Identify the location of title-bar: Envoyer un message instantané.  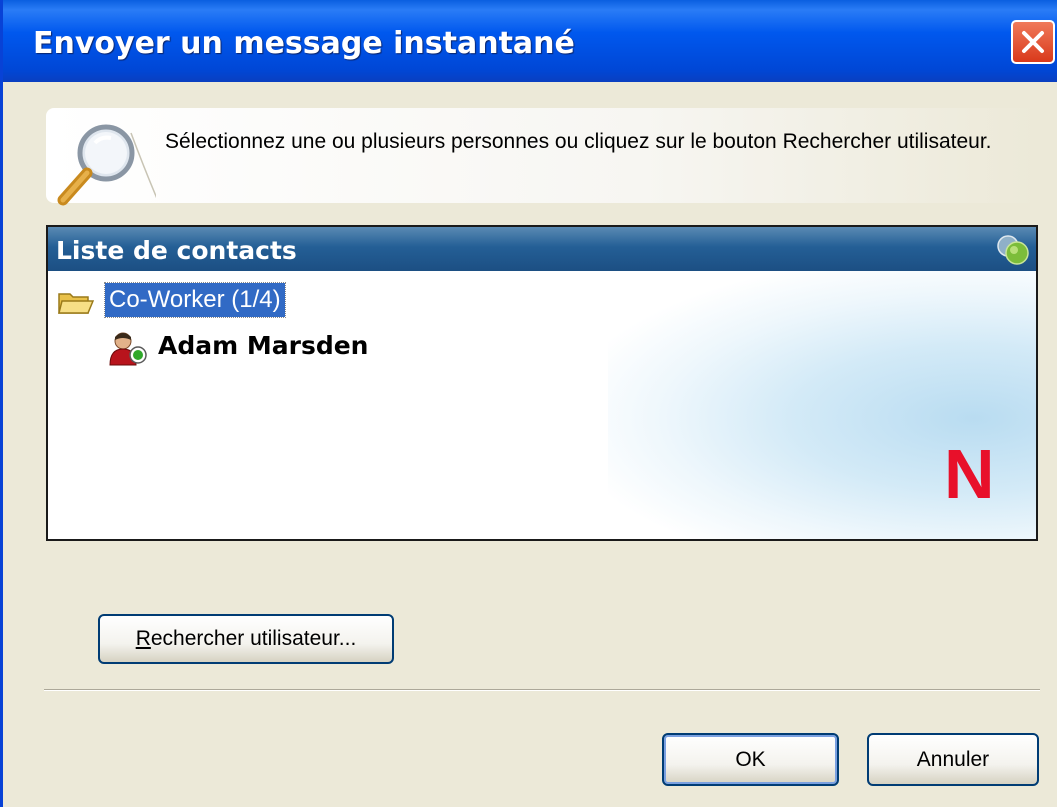
(530, 41).